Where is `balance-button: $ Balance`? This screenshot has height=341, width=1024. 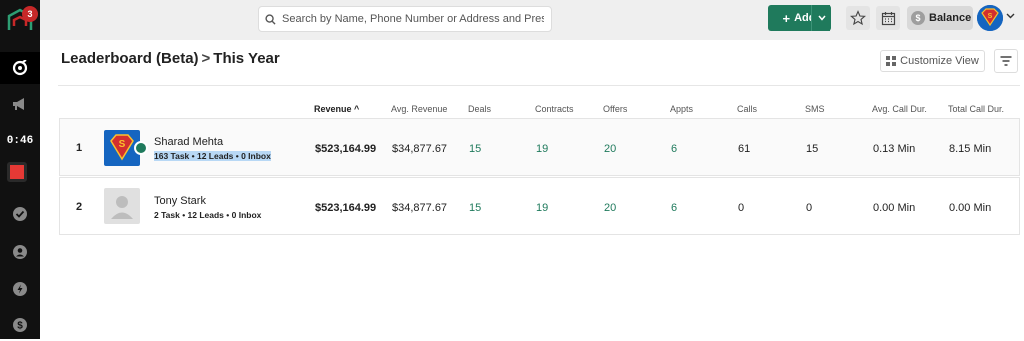 balance-button: $ Balance is located at coordinates (940, 18).